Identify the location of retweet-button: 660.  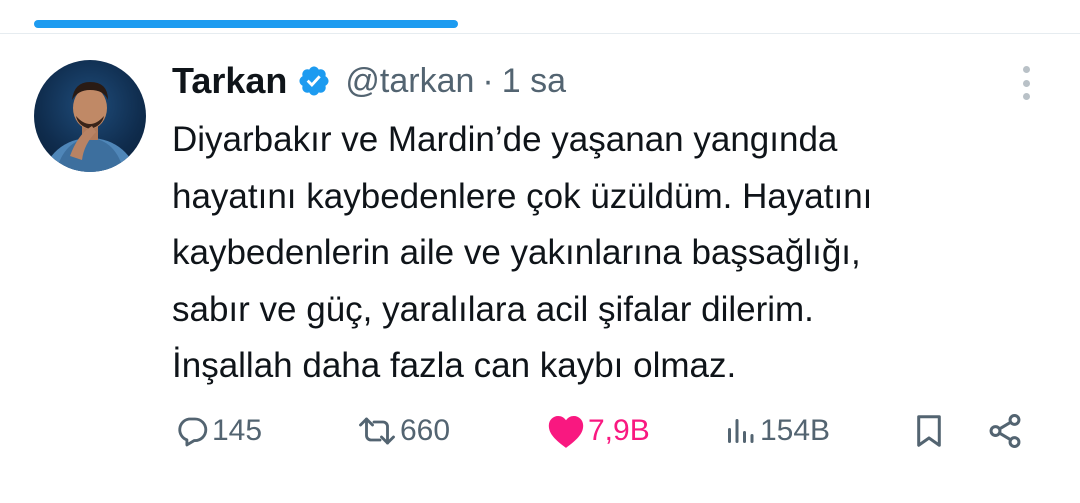
(403, 431).